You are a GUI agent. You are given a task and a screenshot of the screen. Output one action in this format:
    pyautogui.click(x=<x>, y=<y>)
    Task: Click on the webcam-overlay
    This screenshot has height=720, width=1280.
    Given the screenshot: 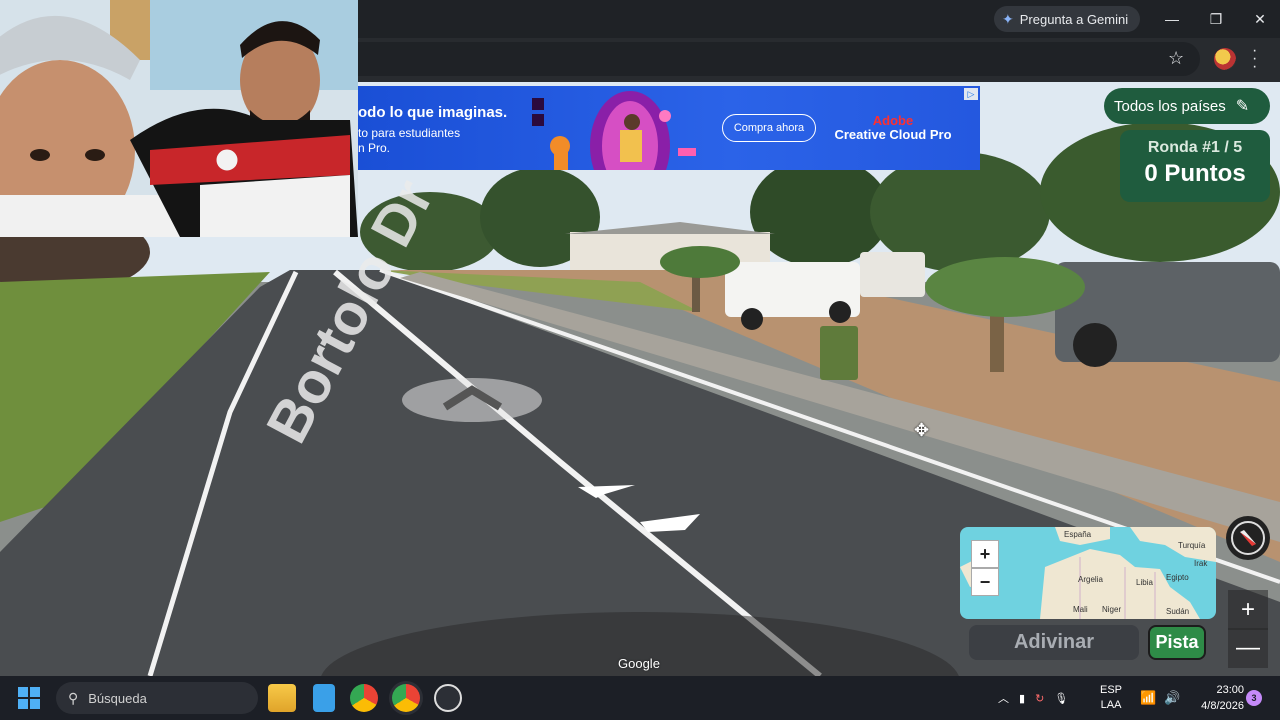 What is the action you would take?
    pyautogui.click(x=179, y=118)
    